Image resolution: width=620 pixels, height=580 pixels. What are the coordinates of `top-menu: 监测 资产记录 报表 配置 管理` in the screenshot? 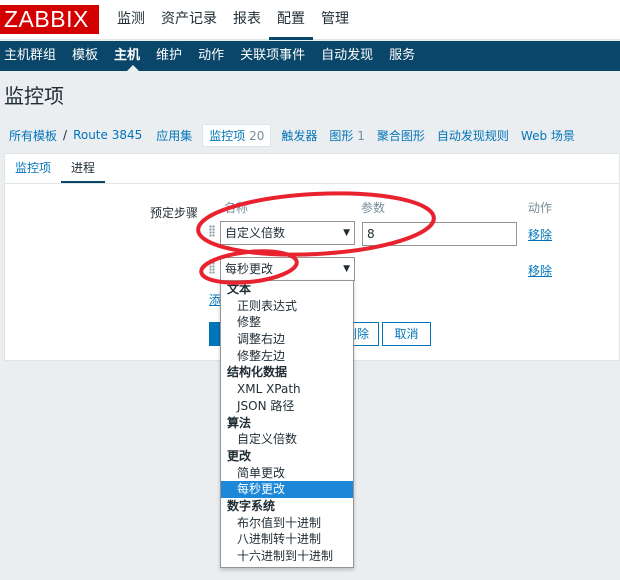 It's located at (233, 20).